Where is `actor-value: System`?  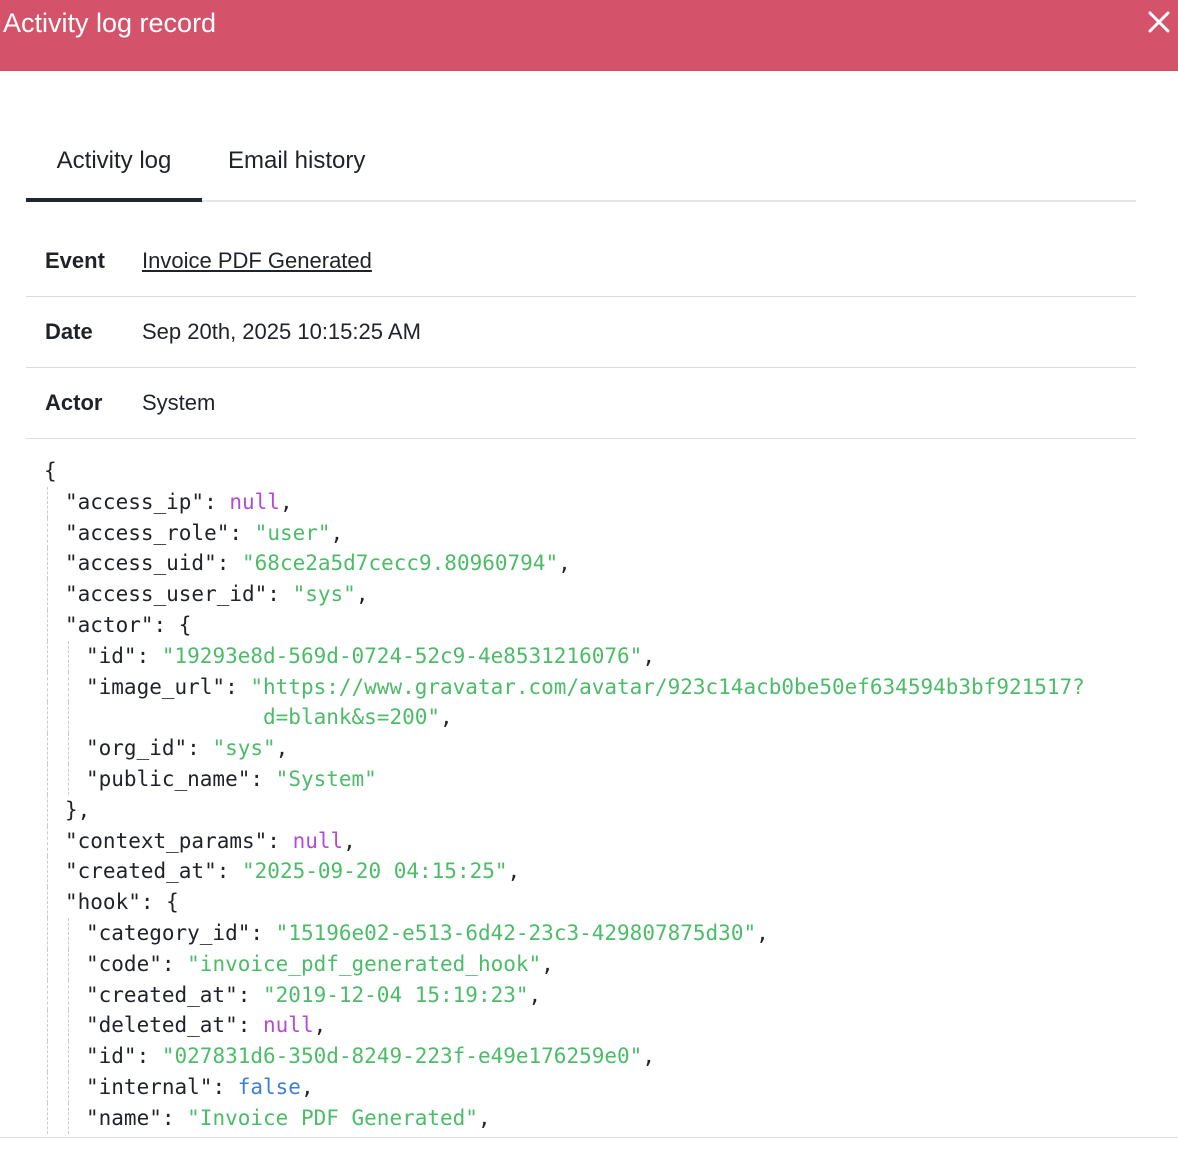 actor-value: System is located at coordinates (179, 402).